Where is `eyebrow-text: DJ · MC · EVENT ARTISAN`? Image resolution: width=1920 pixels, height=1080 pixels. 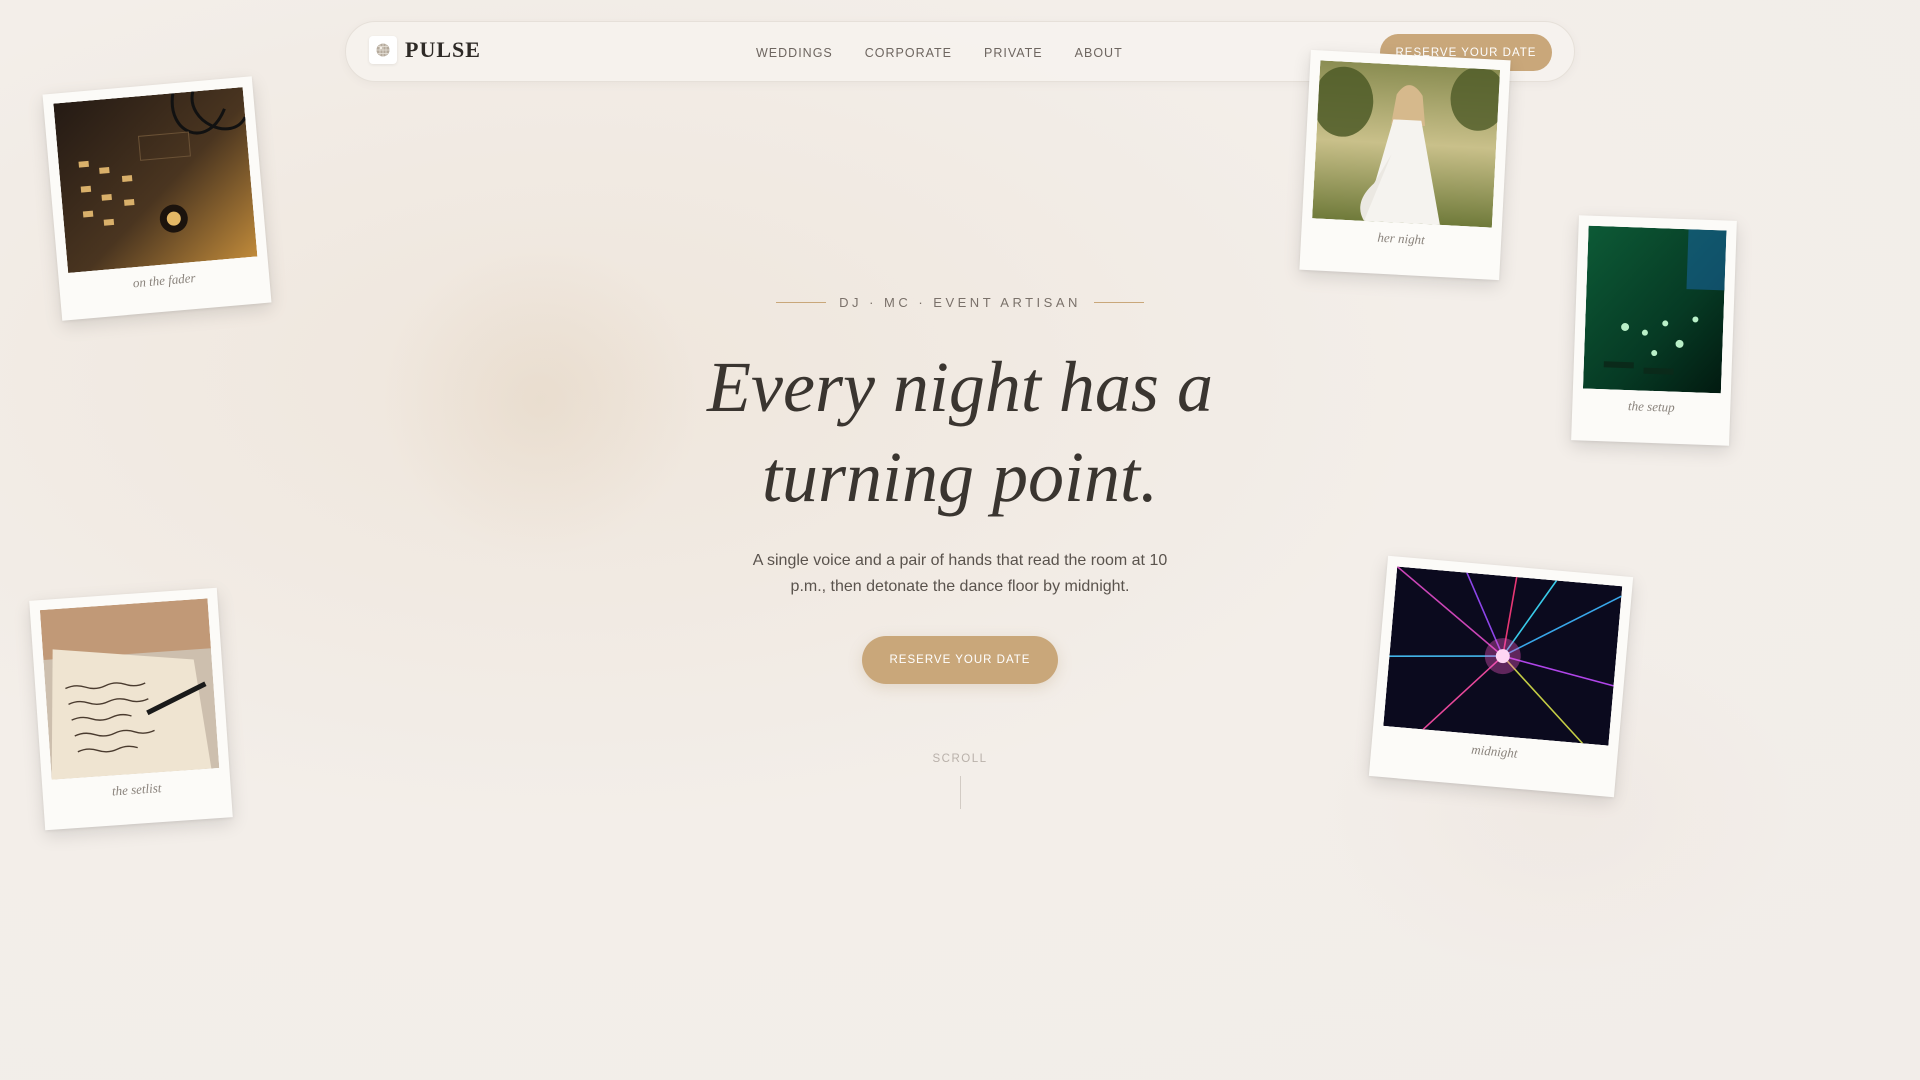 eyebrow-text: DJ · MC · EVENT ARTISAN is located at coordinates (960, 302).